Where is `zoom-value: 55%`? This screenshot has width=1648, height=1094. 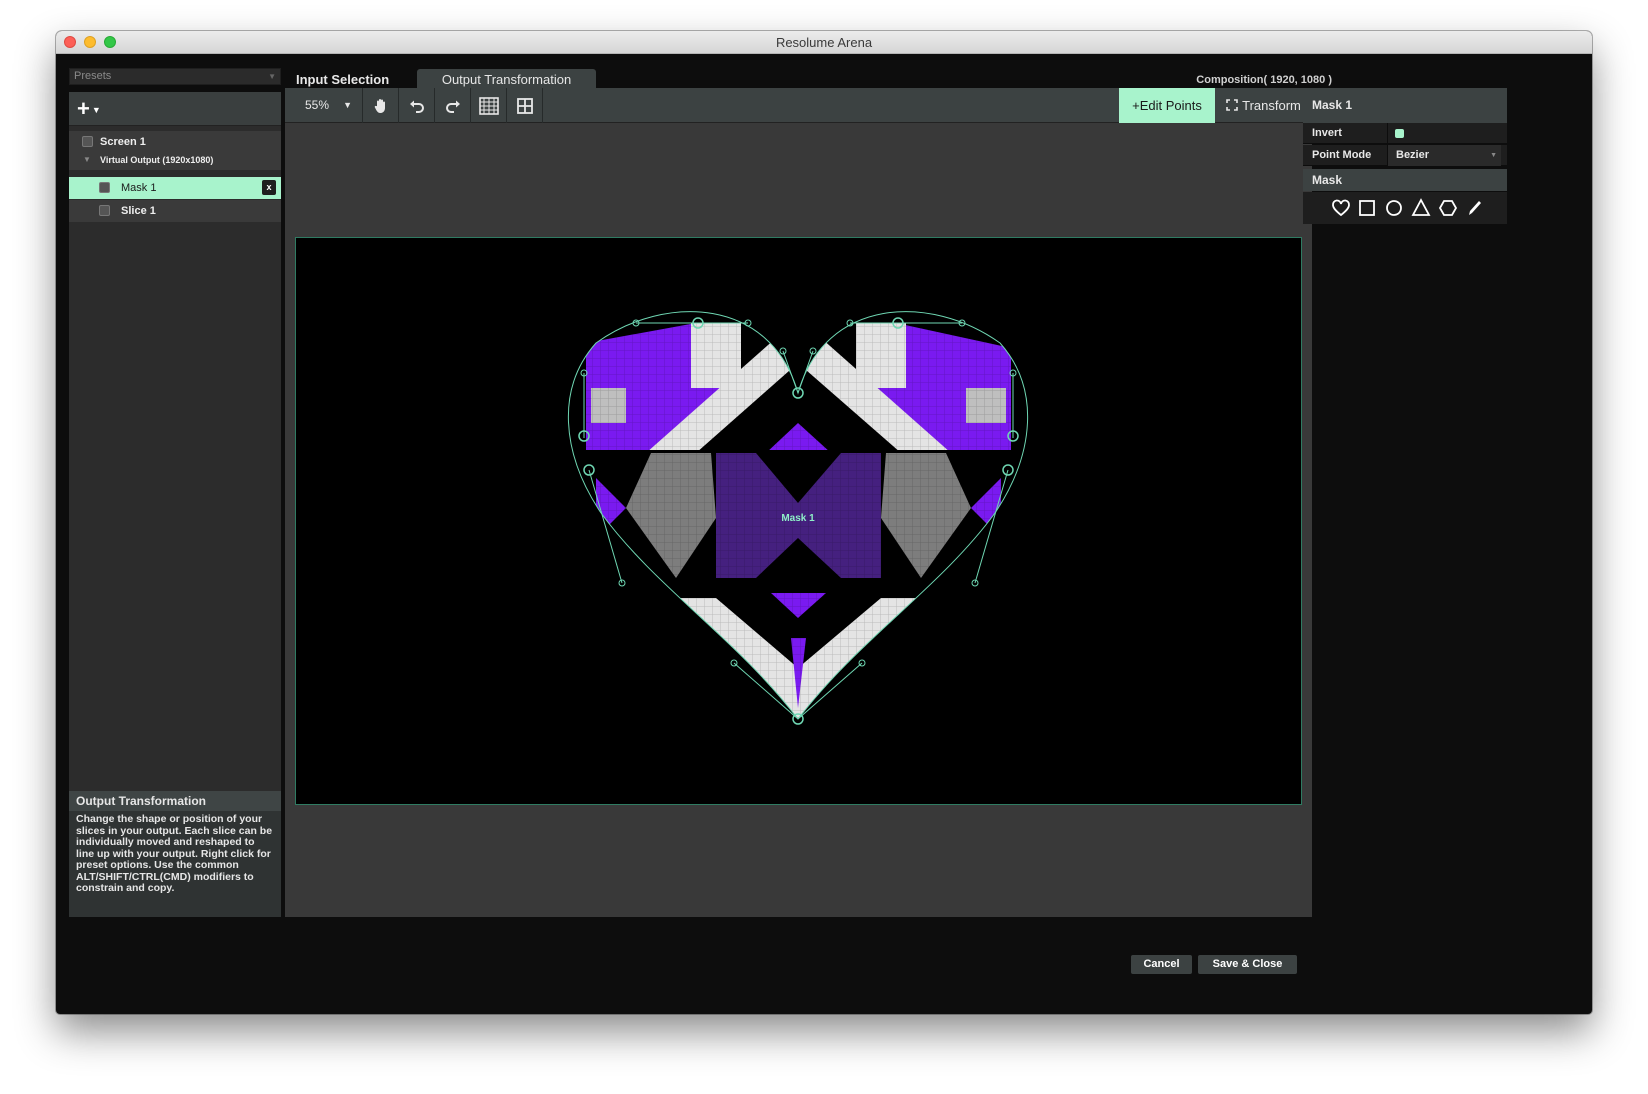
zoom-value: 55% is located at coordinates (317, 105).